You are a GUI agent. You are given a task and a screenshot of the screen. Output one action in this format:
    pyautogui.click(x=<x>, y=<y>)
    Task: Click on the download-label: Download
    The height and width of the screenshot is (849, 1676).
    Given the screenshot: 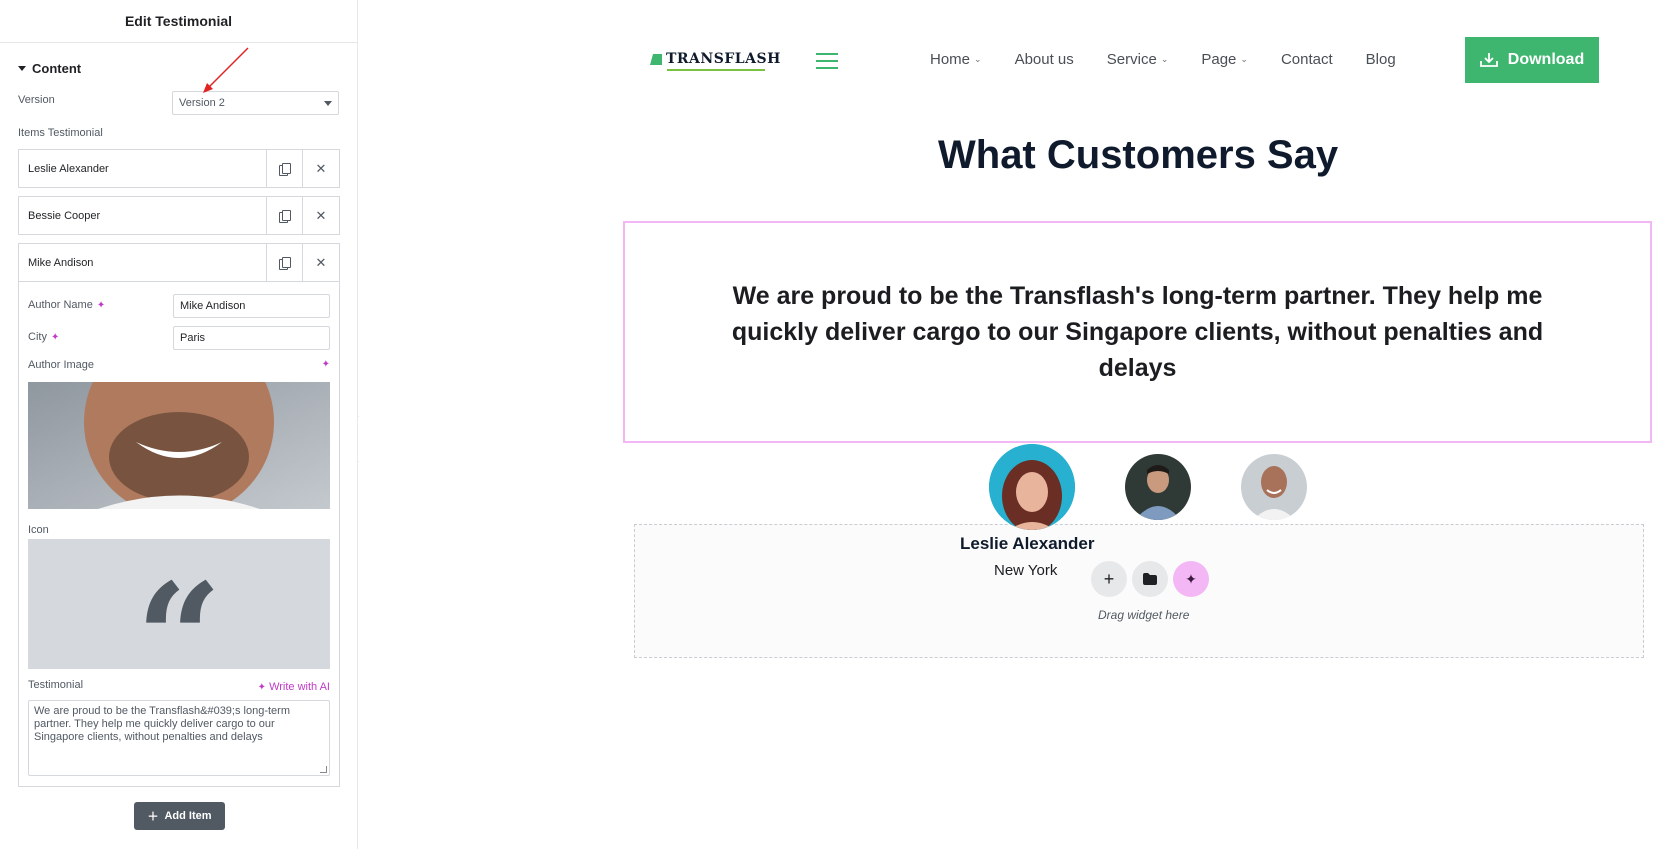 What is the action you would take?
    pyautogui.click(x=1546, y=59)
    